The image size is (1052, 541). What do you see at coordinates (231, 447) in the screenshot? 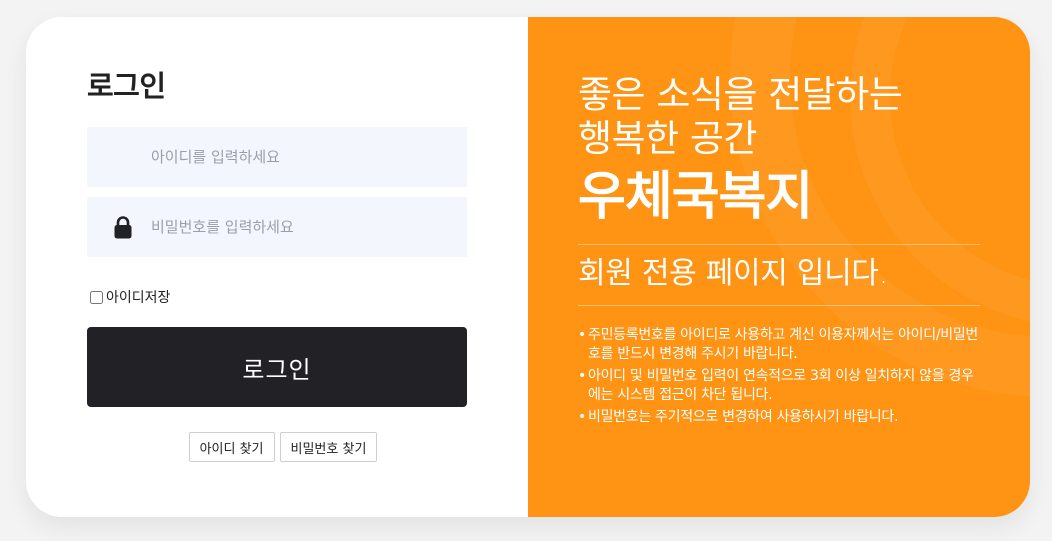
I see `find-id-button: 아이디 찾기` at bounding box center [231, 447].